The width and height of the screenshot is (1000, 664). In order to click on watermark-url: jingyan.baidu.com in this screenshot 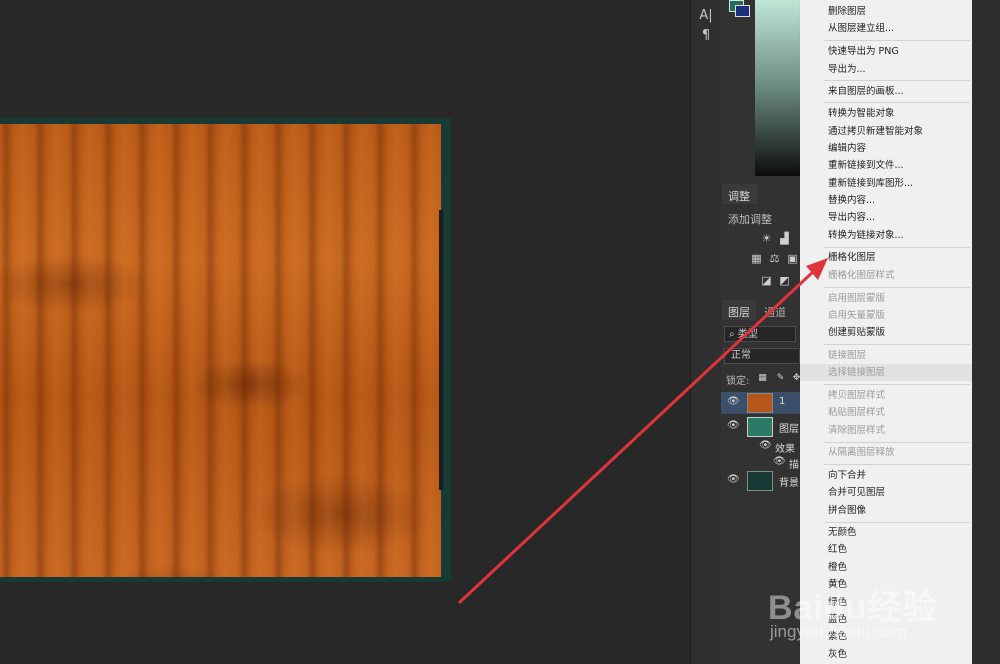, I will do `click(839, 631)`.